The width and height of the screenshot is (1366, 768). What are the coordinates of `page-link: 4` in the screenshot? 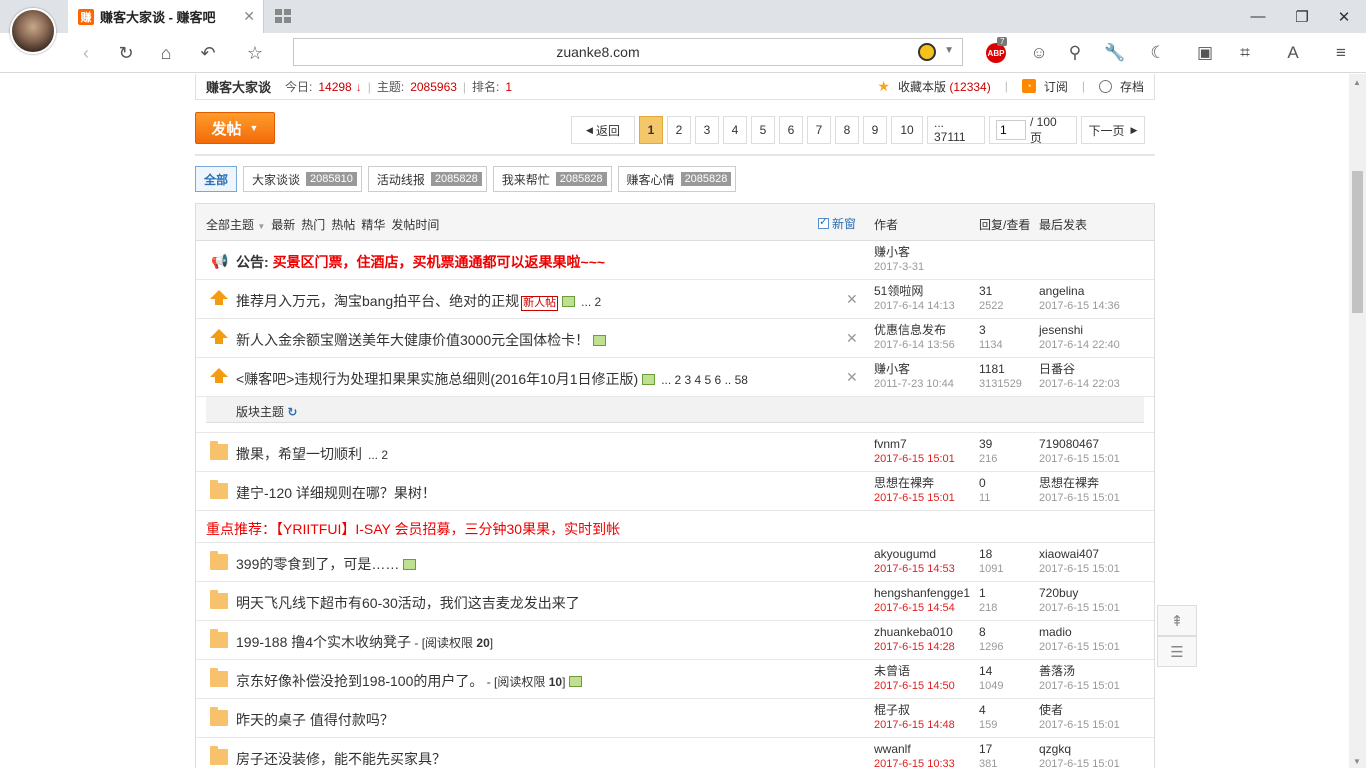 It's located at (735, 130).